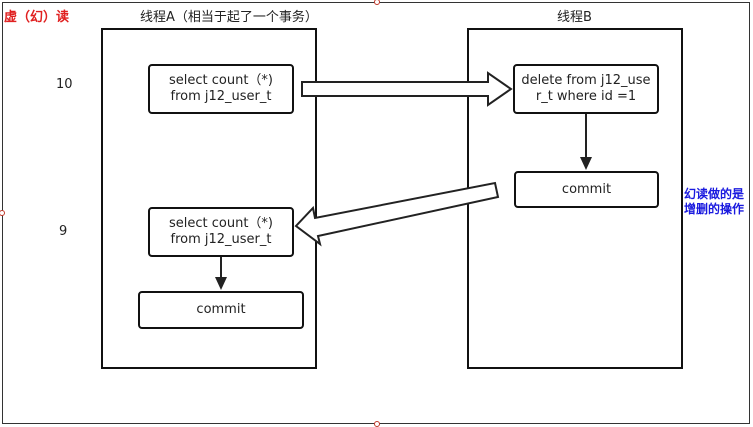 The height and width of the screenshot is (427, 753). What do you see at coordinates (586, 163) in the screenshot?
I see `arrowhead-delete-to-commit` at bounding box center [586, 163].